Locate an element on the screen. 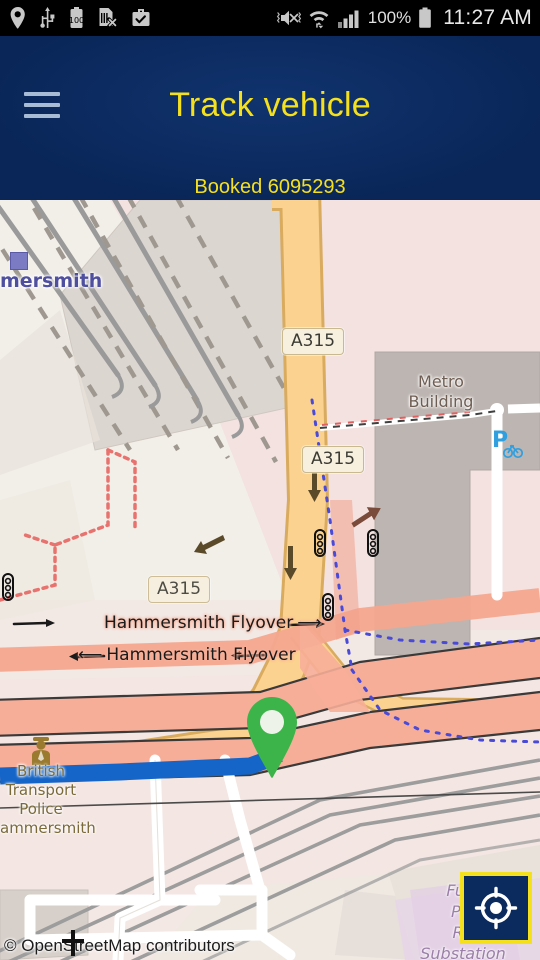 The image size is (540, 960). battery-saver-100-icon: 100 is located at coordinates (76, 17).